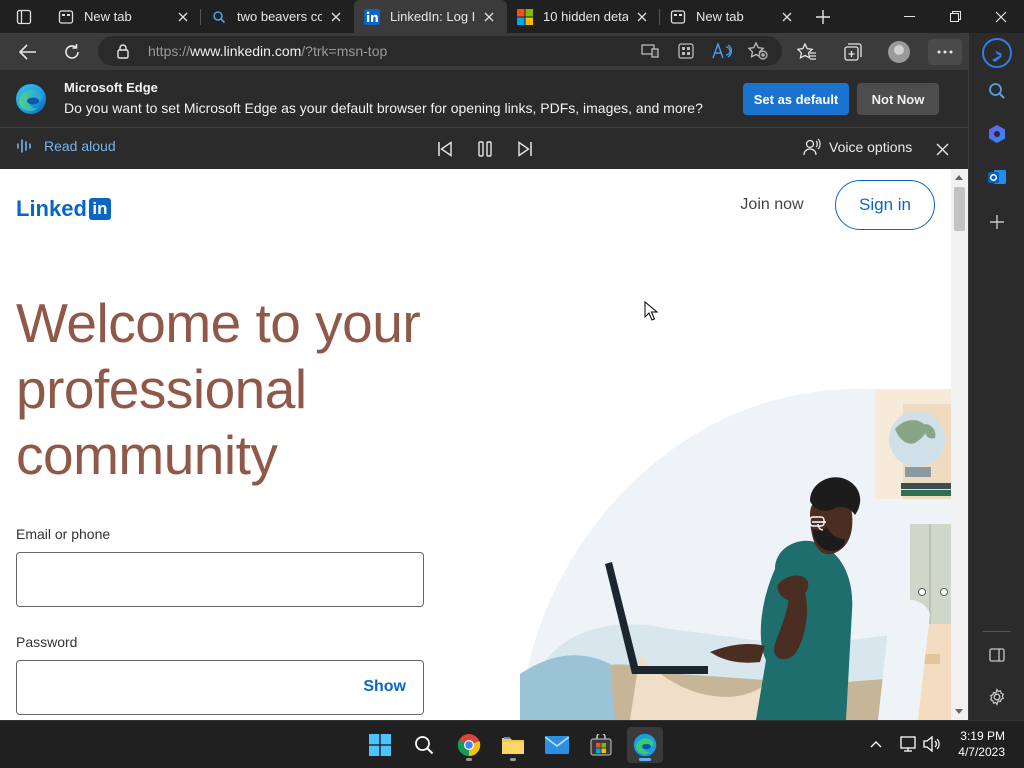  I want to click on sidebar-search-button, so click(996, 91).